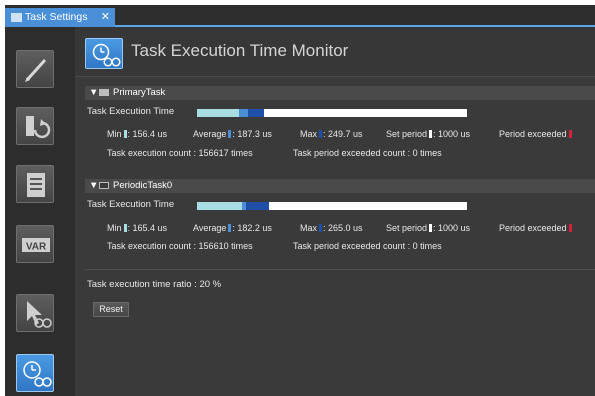 This screenshot has width=595, height=396. What do you see at coordinates (331, 134) in the screenshot?
I see `max-metric: Max: 249.7 us` at bounding box center [331, 134].